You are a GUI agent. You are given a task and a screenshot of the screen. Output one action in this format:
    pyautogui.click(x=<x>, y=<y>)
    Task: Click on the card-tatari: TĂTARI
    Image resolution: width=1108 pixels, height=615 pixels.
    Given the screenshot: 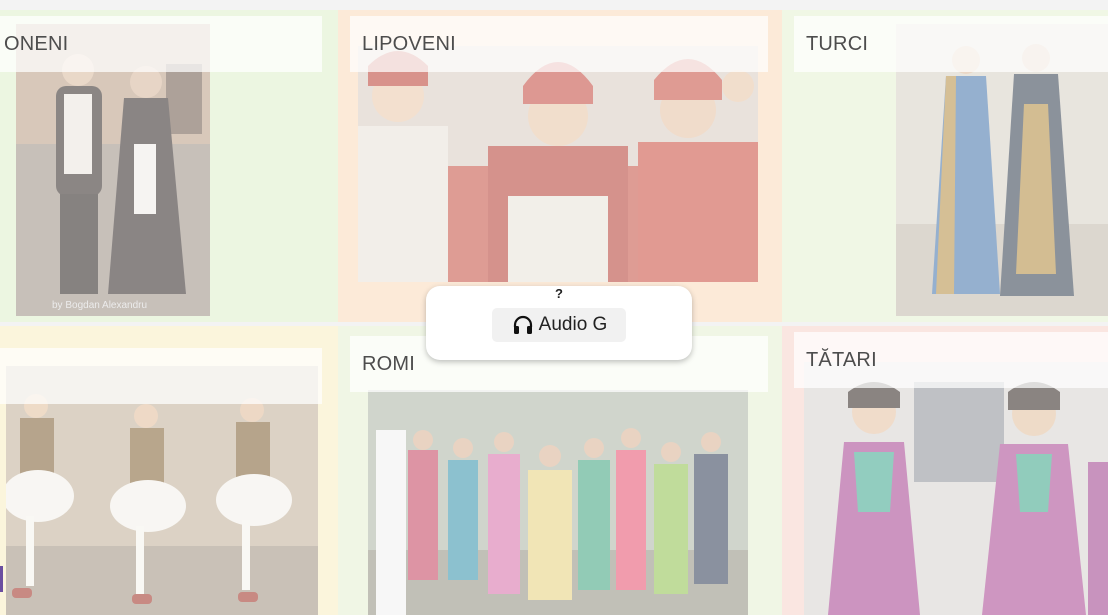 What is the action you would take?
    pyautogui.click(x=945, y=470)
    